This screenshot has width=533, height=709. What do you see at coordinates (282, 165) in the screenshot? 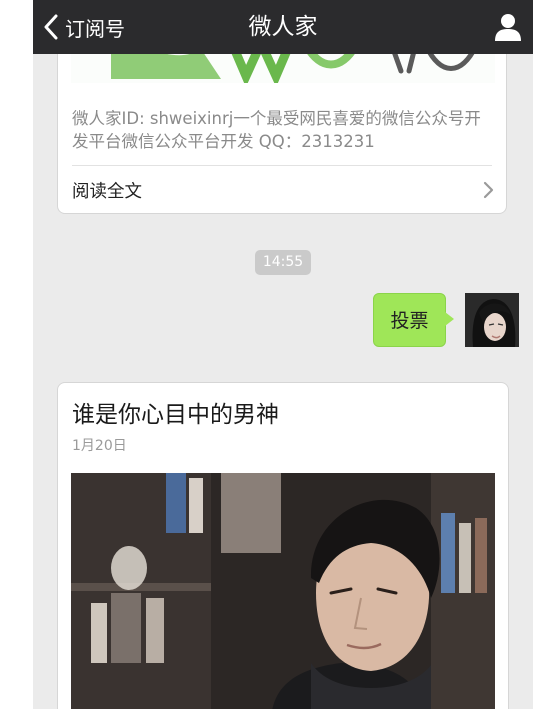
I see `divider` at bounding box center [282, 165].